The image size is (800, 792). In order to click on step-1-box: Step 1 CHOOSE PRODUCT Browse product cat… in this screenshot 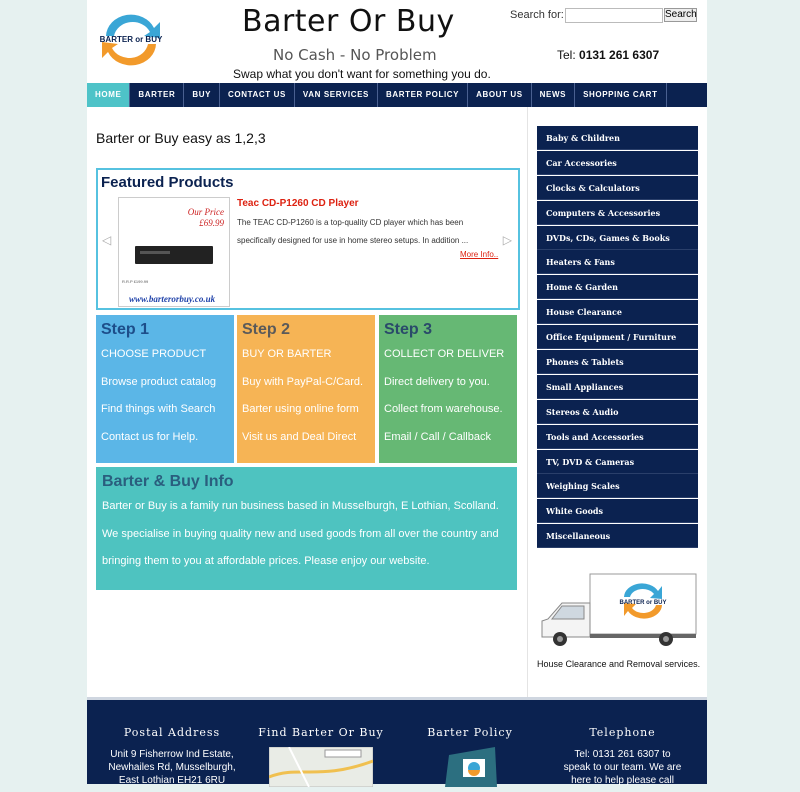, I will do `click(165, 389)`.